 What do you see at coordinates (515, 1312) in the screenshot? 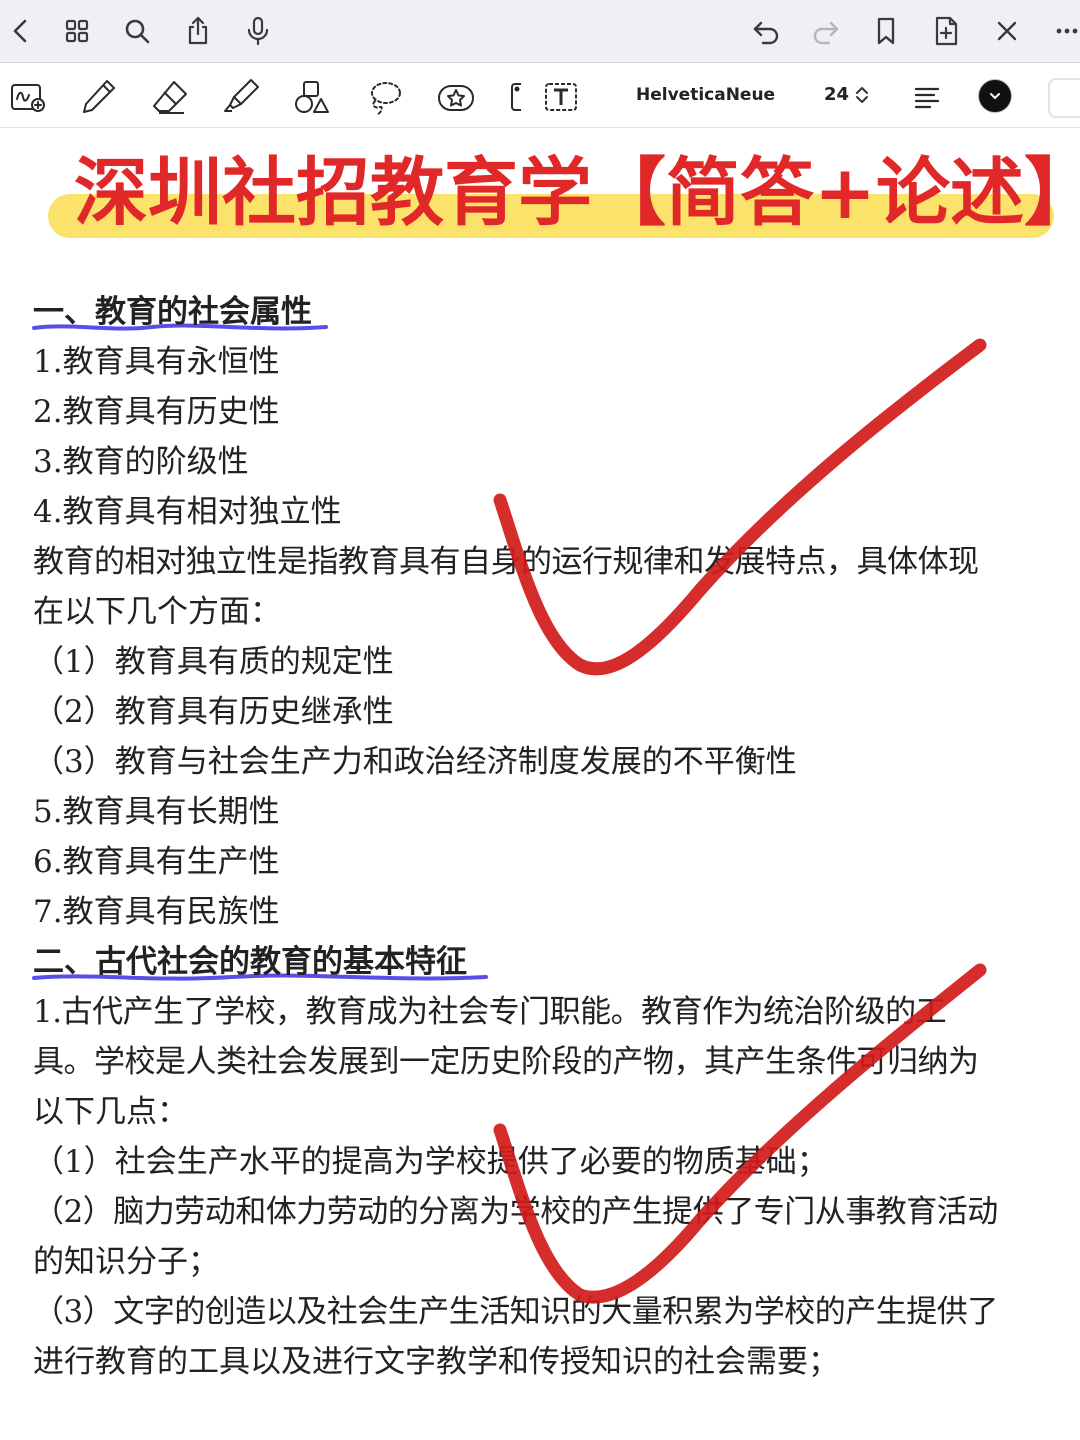
I see `text-line: （3）文字的创造以及社会生产生活知识的大量积累为学校的产生提供了` at bounding box center [515, 1312].